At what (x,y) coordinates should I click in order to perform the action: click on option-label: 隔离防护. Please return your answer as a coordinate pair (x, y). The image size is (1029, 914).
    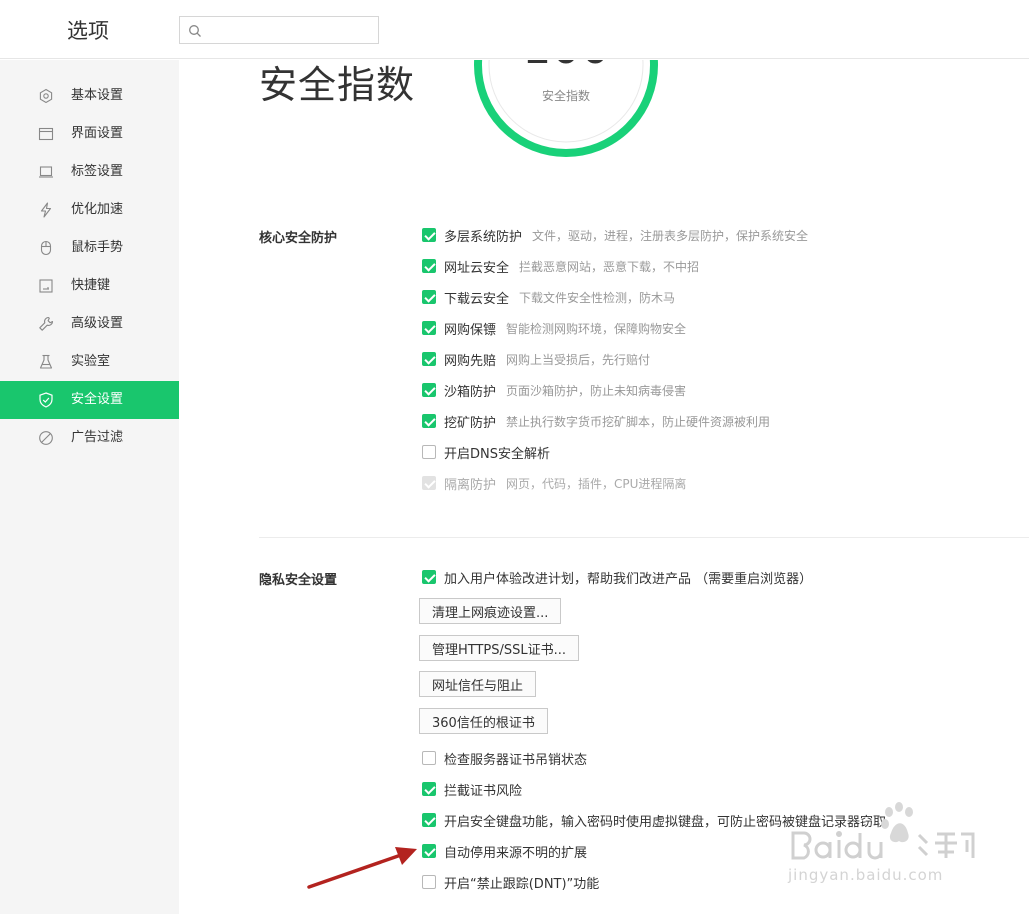
    Looking at the image, I should click on (470, 485).